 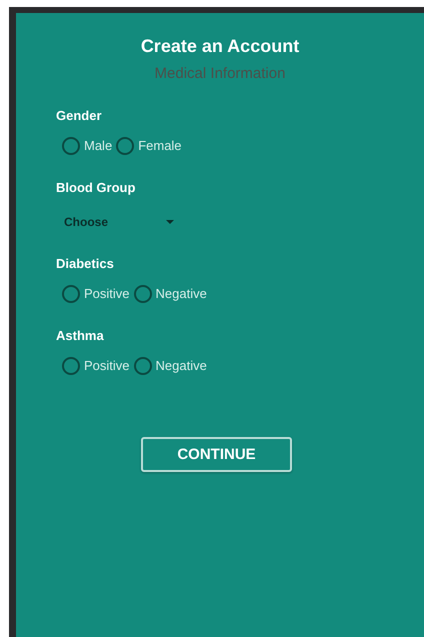 What do you see at coordinates (170, 222) in the screenshot?
I see `caret-icon` at bounding box center [170, 222].